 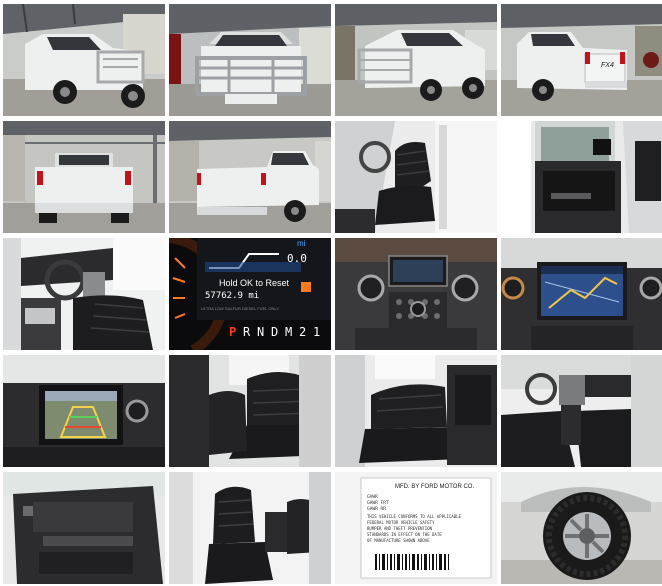 What do you see at coordinates (232, 332) in the screenshot?
I see `gear-p: P` at bounding box center [232, 332].